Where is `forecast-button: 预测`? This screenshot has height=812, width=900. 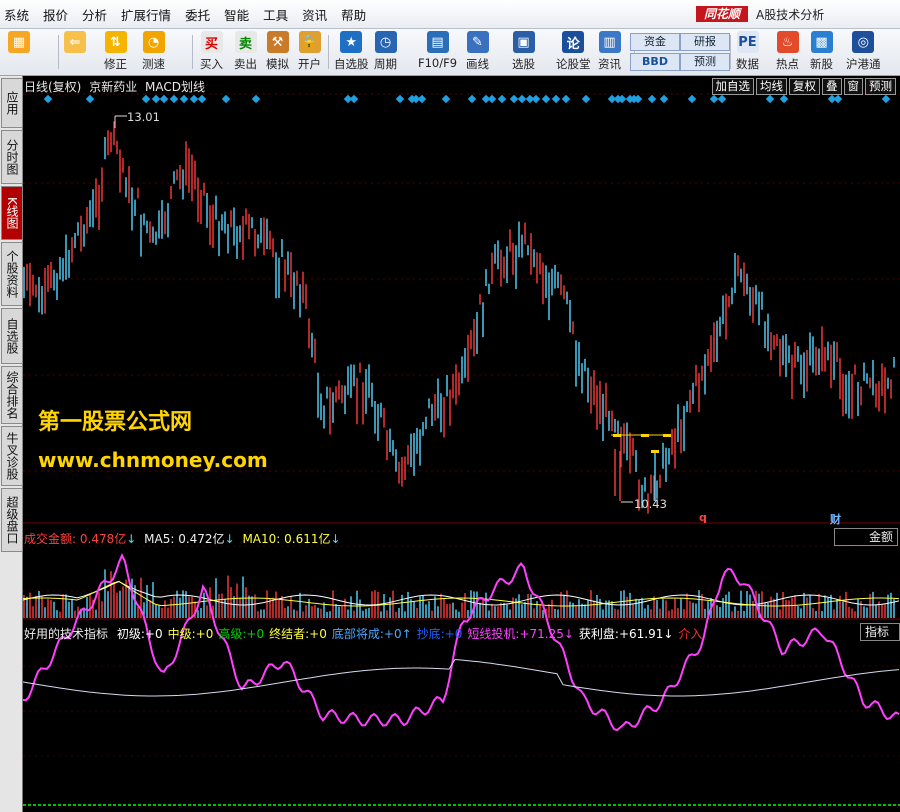 forecast-button: 预测 is located at coordinates (705, 62).